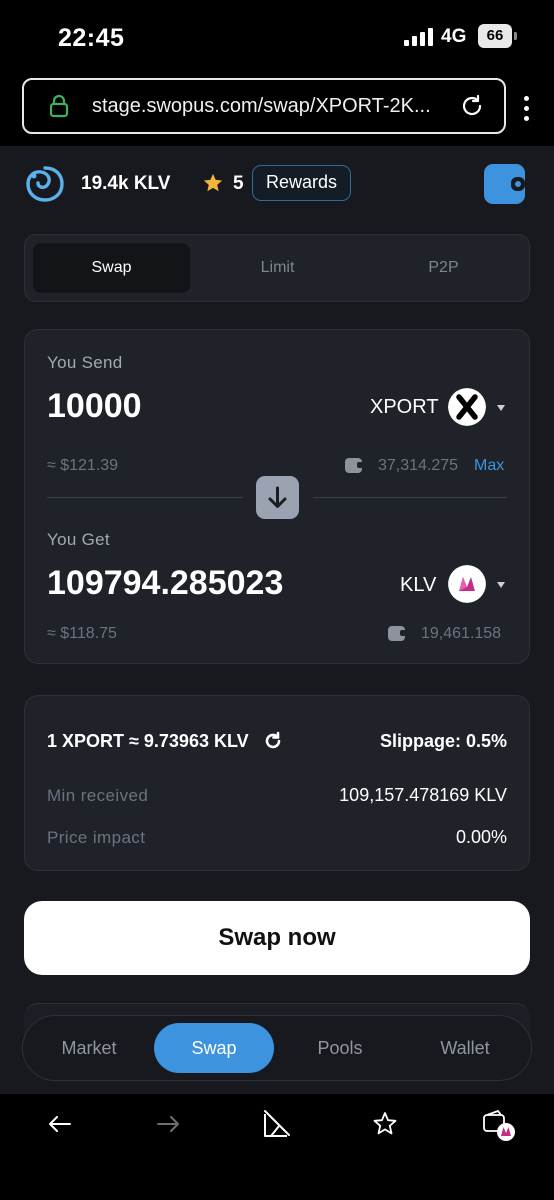 The image size is (554, 1200). What do you see at coordinates (419, 37) in the screenshot?
I see `signal-icon` at bounding box center [419, 37].